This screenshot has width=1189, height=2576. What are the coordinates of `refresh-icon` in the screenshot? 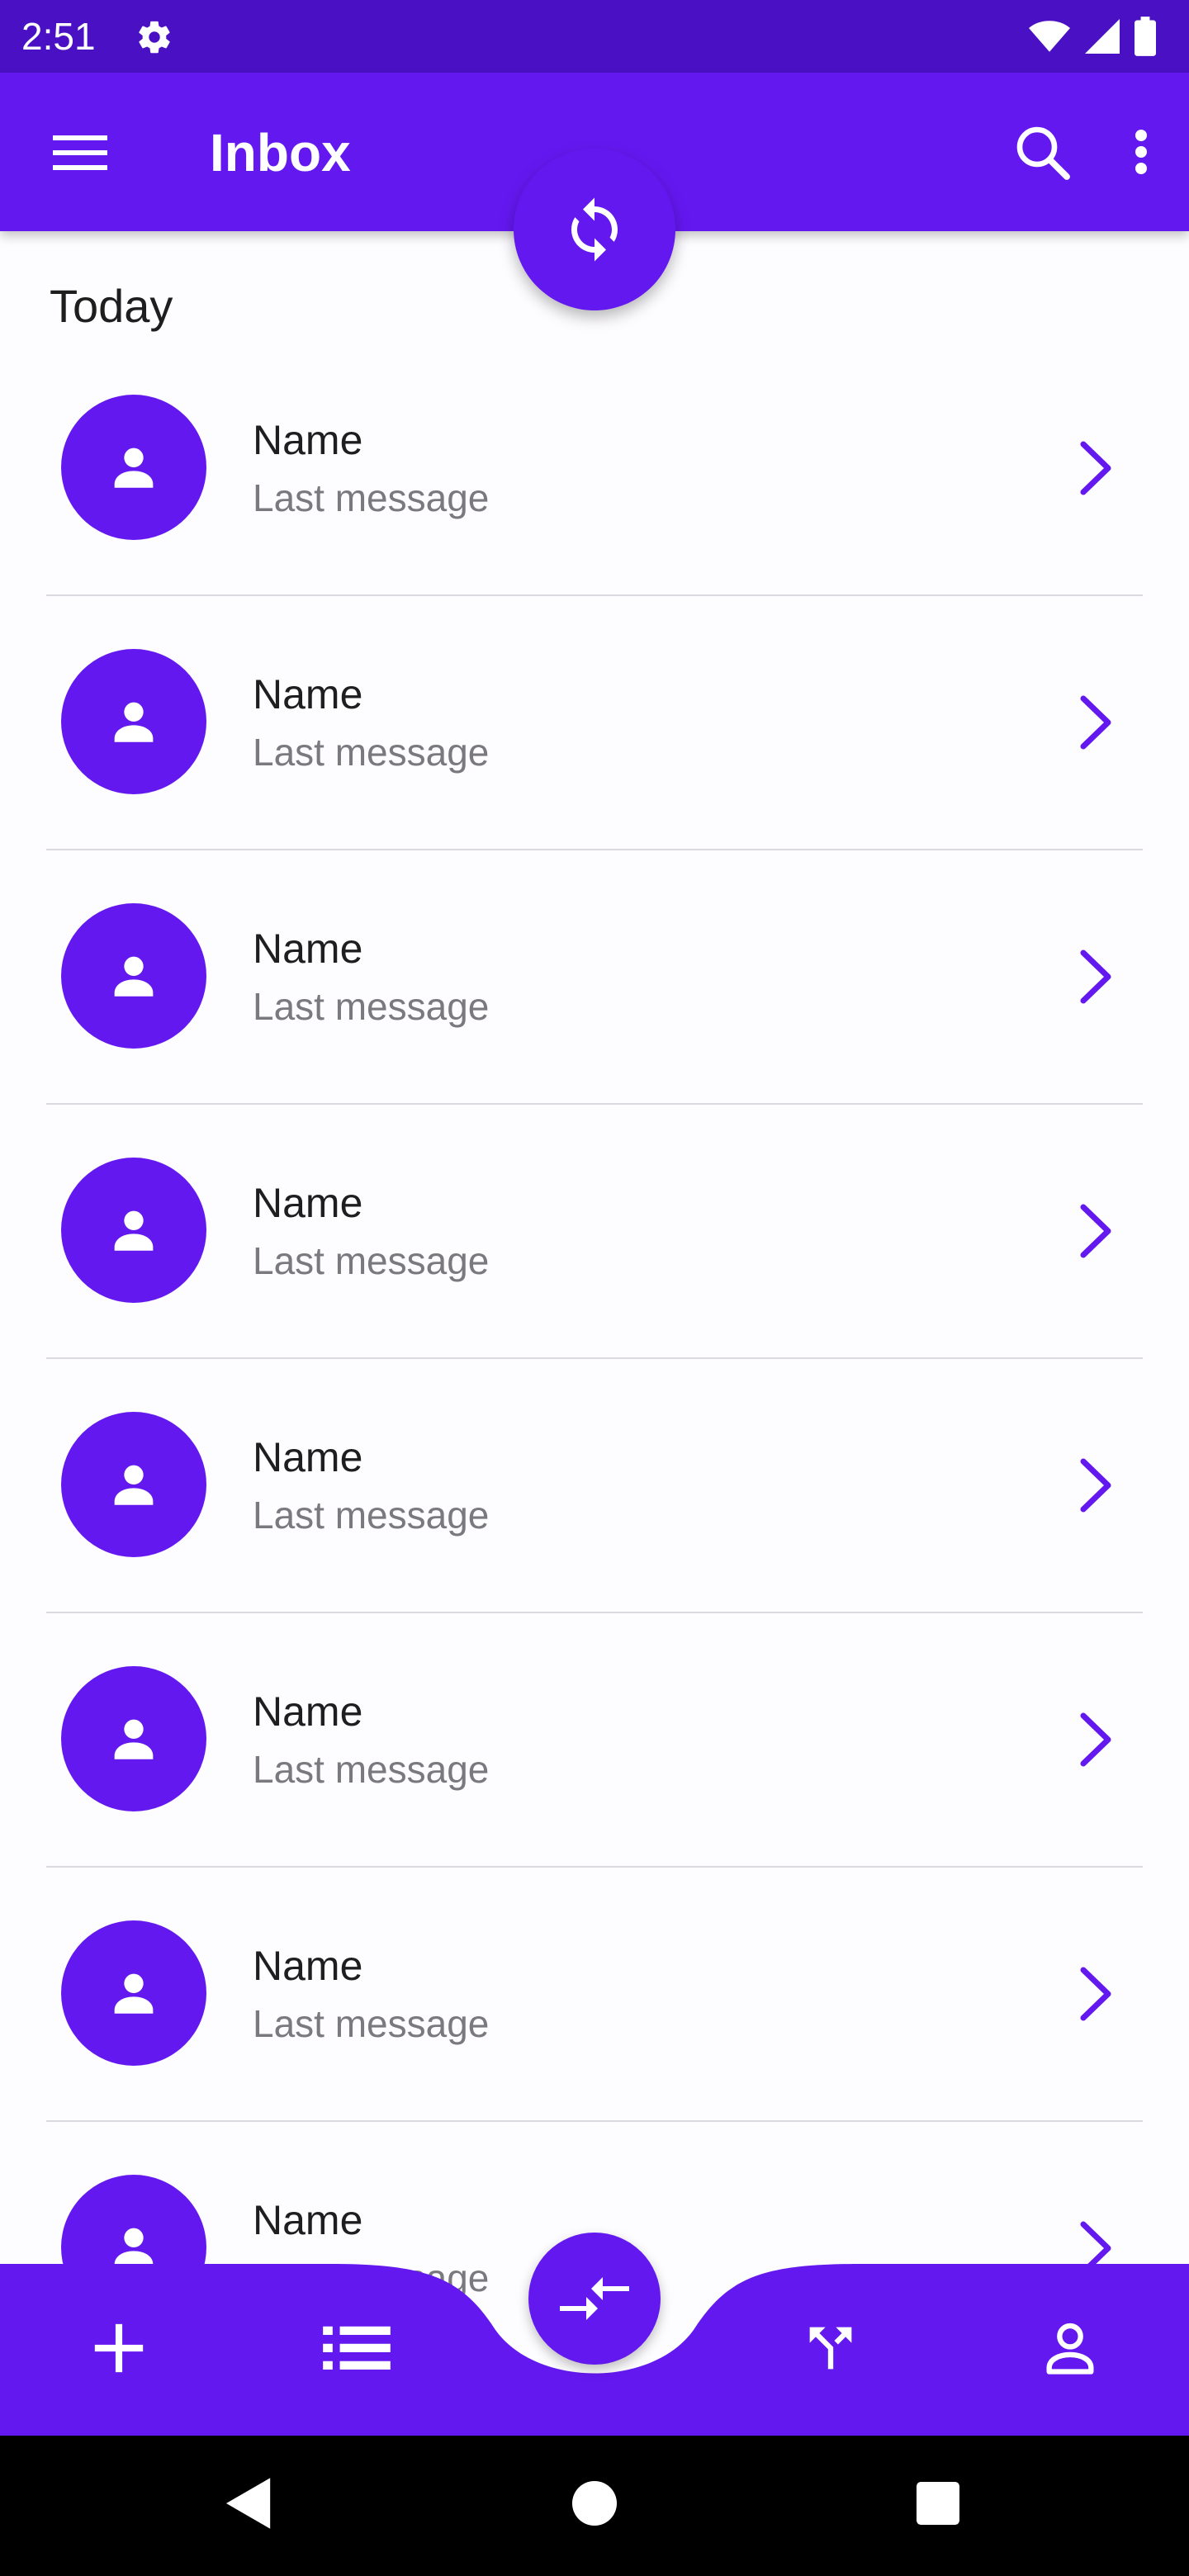 It's located at (594, 229).